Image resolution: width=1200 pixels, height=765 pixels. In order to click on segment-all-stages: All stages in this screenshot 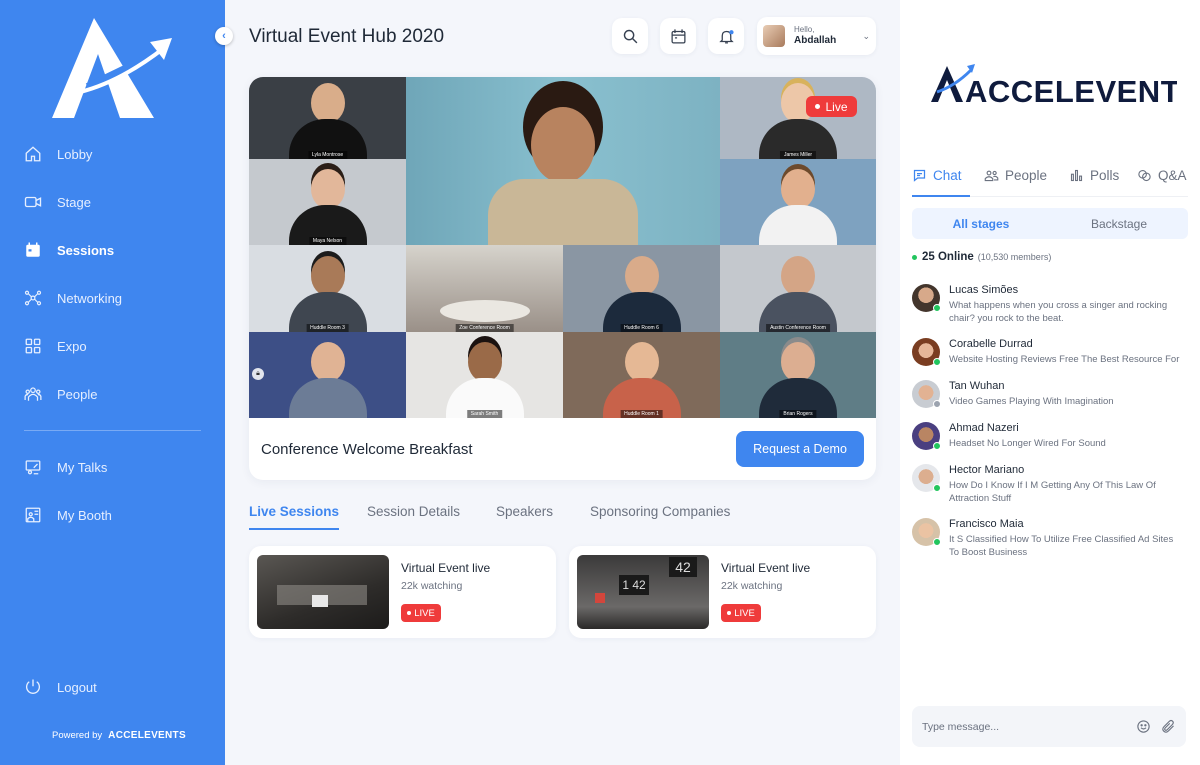, I will do `click(981, 223)`.